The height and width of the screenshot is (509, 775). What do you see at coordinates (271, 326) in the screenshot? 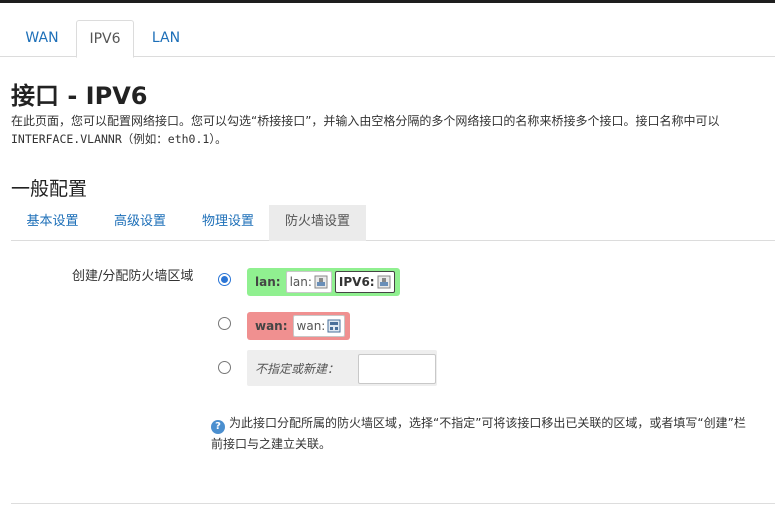
I see `zone-wan-name: wan:` at bounding box center [271, 326].